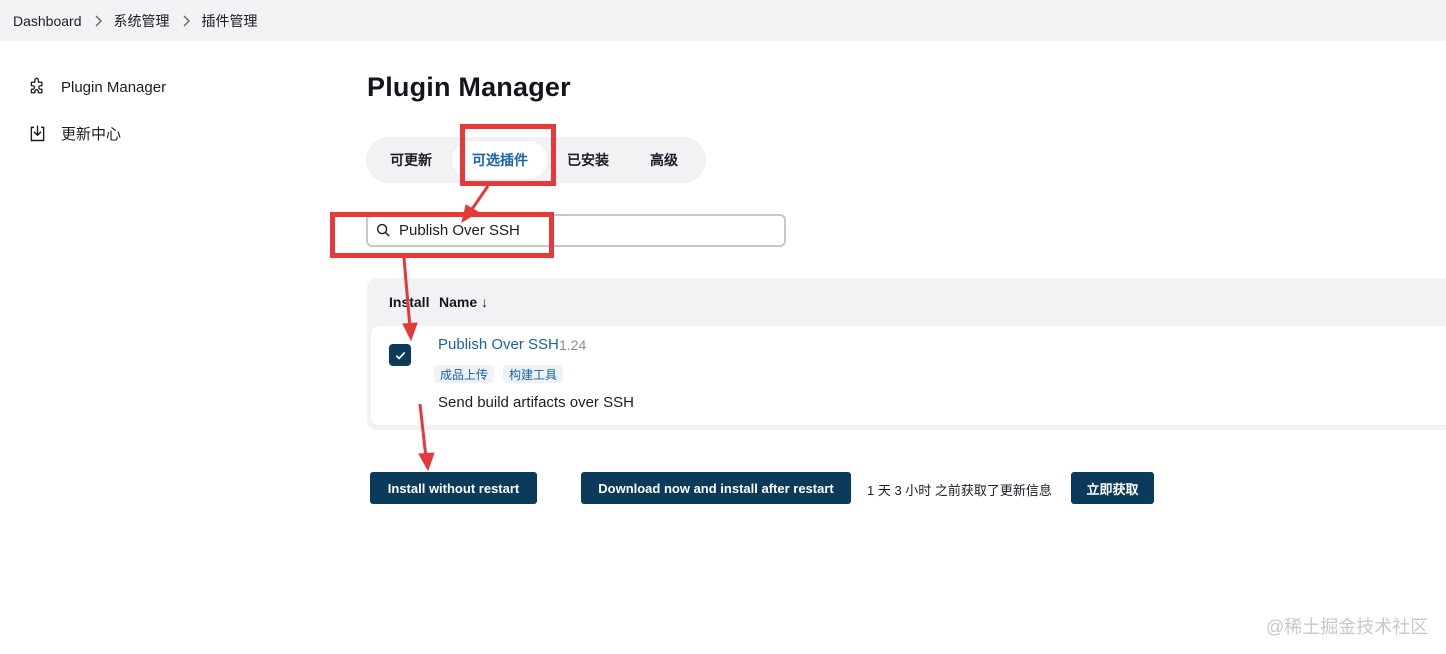 The width and height of the screenshot is (1446, 654). Describe the element at coordinates (1112, 488) in the screenshot. I see `fetch-now-button: 立即获取` at that location.